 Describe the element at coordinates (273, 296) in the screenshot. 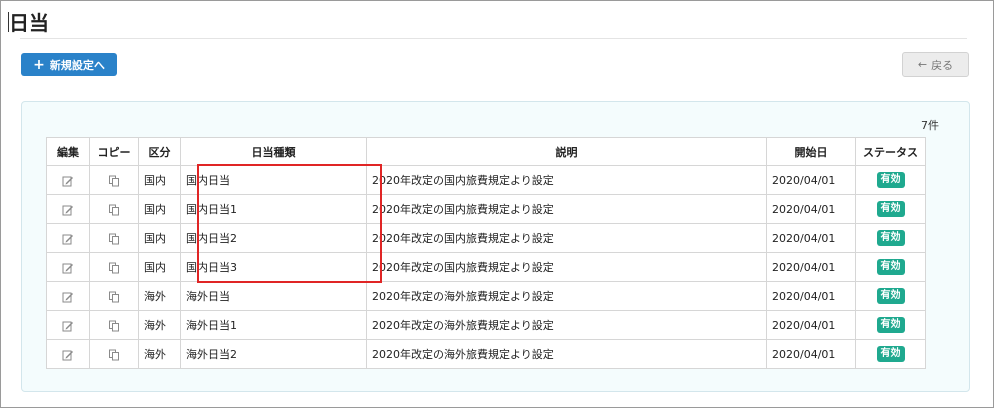

I see `type-cell: 海外日当` at that location.